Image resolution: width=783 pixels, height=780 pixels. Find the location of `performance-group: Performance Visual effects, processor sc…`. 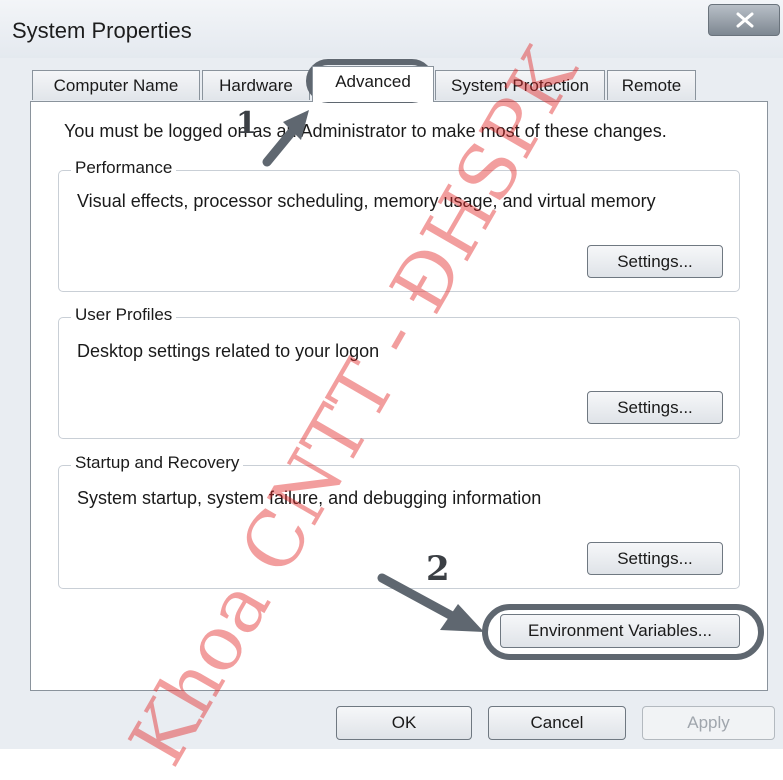

performance-group: Performance Visual effects, processor sc… is located at coordinates (399, 225).